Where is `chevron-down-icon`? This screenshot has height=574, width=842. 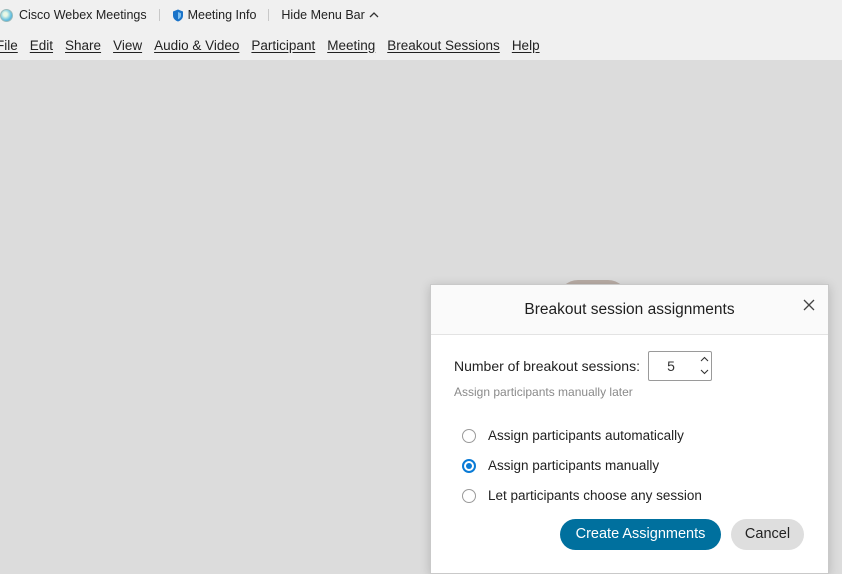 chevron-down-icon is located at coordinates (704, 372).